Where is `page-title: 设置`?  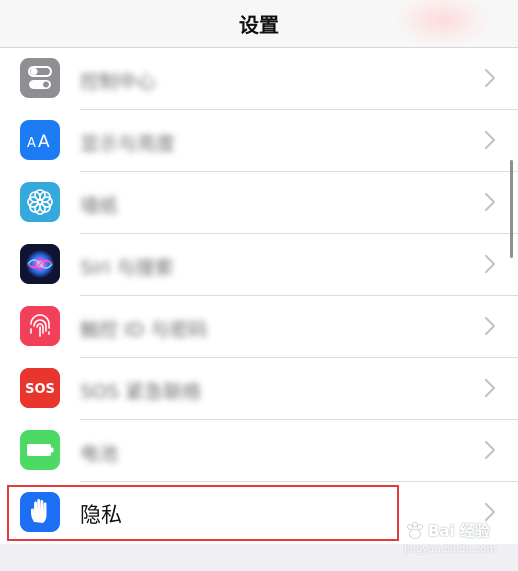 page-title: 设置 is located at coordinates (259, 25).